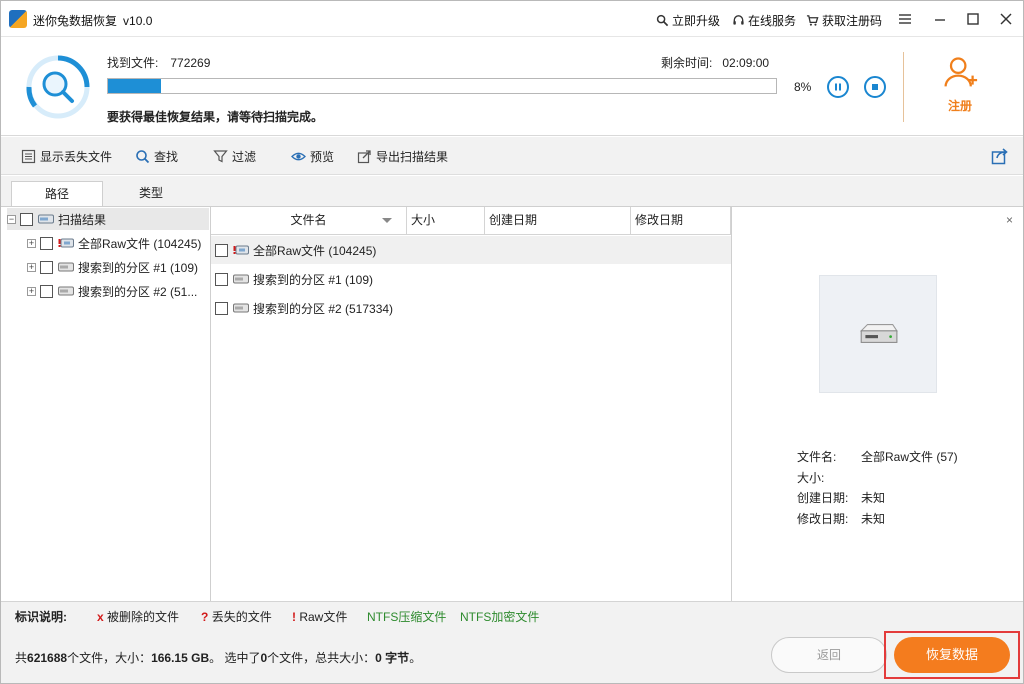 Image resolution: width=1024 pixels, height=684 pixels. Describe the element at coordinates (244, 157) in the screenshot. I see `filter-label: 过滤` at that location.